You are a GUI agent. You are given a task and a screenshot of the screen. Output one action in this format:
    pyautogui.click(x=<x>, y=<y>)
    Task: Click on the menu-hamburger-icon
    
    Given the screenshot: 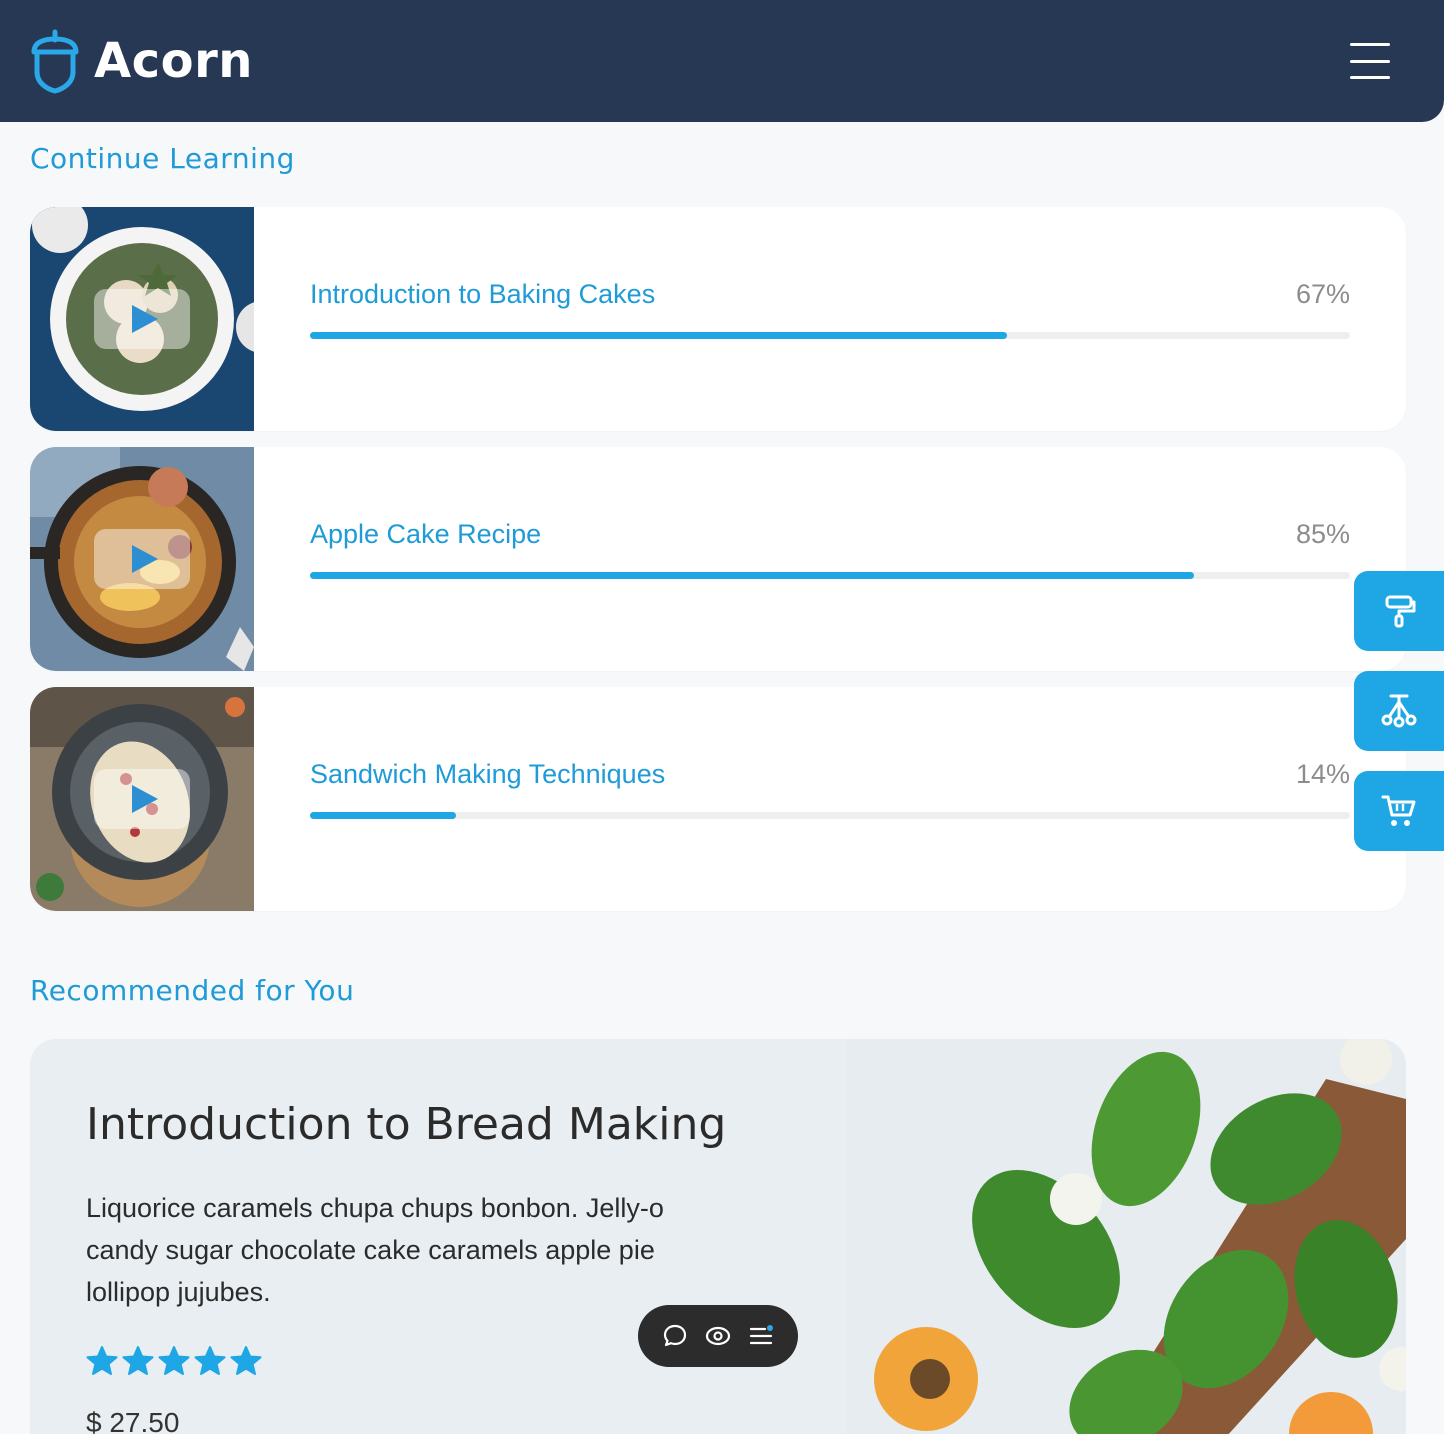 What is the action you would take?
    pyautogui.click(x=1370, y=61)
    